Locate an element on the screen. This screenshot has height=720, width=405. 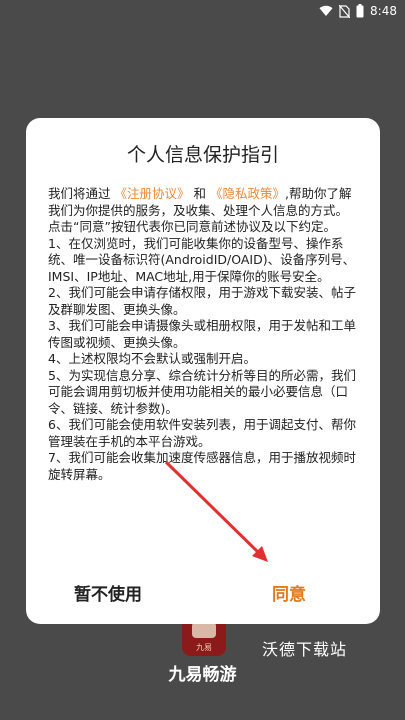
app-icon: 九易 is located at coordinates (204, 638).